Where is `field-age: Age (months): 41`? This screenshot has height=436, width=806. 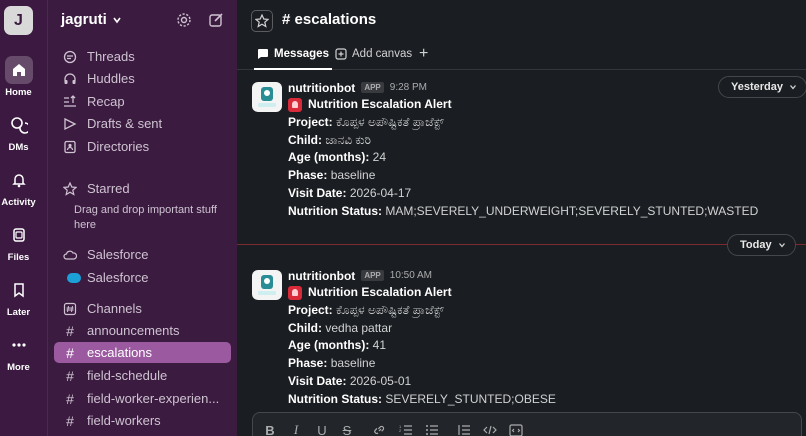 field-age: Age (months): 41 is located at coordinates (337, 345).